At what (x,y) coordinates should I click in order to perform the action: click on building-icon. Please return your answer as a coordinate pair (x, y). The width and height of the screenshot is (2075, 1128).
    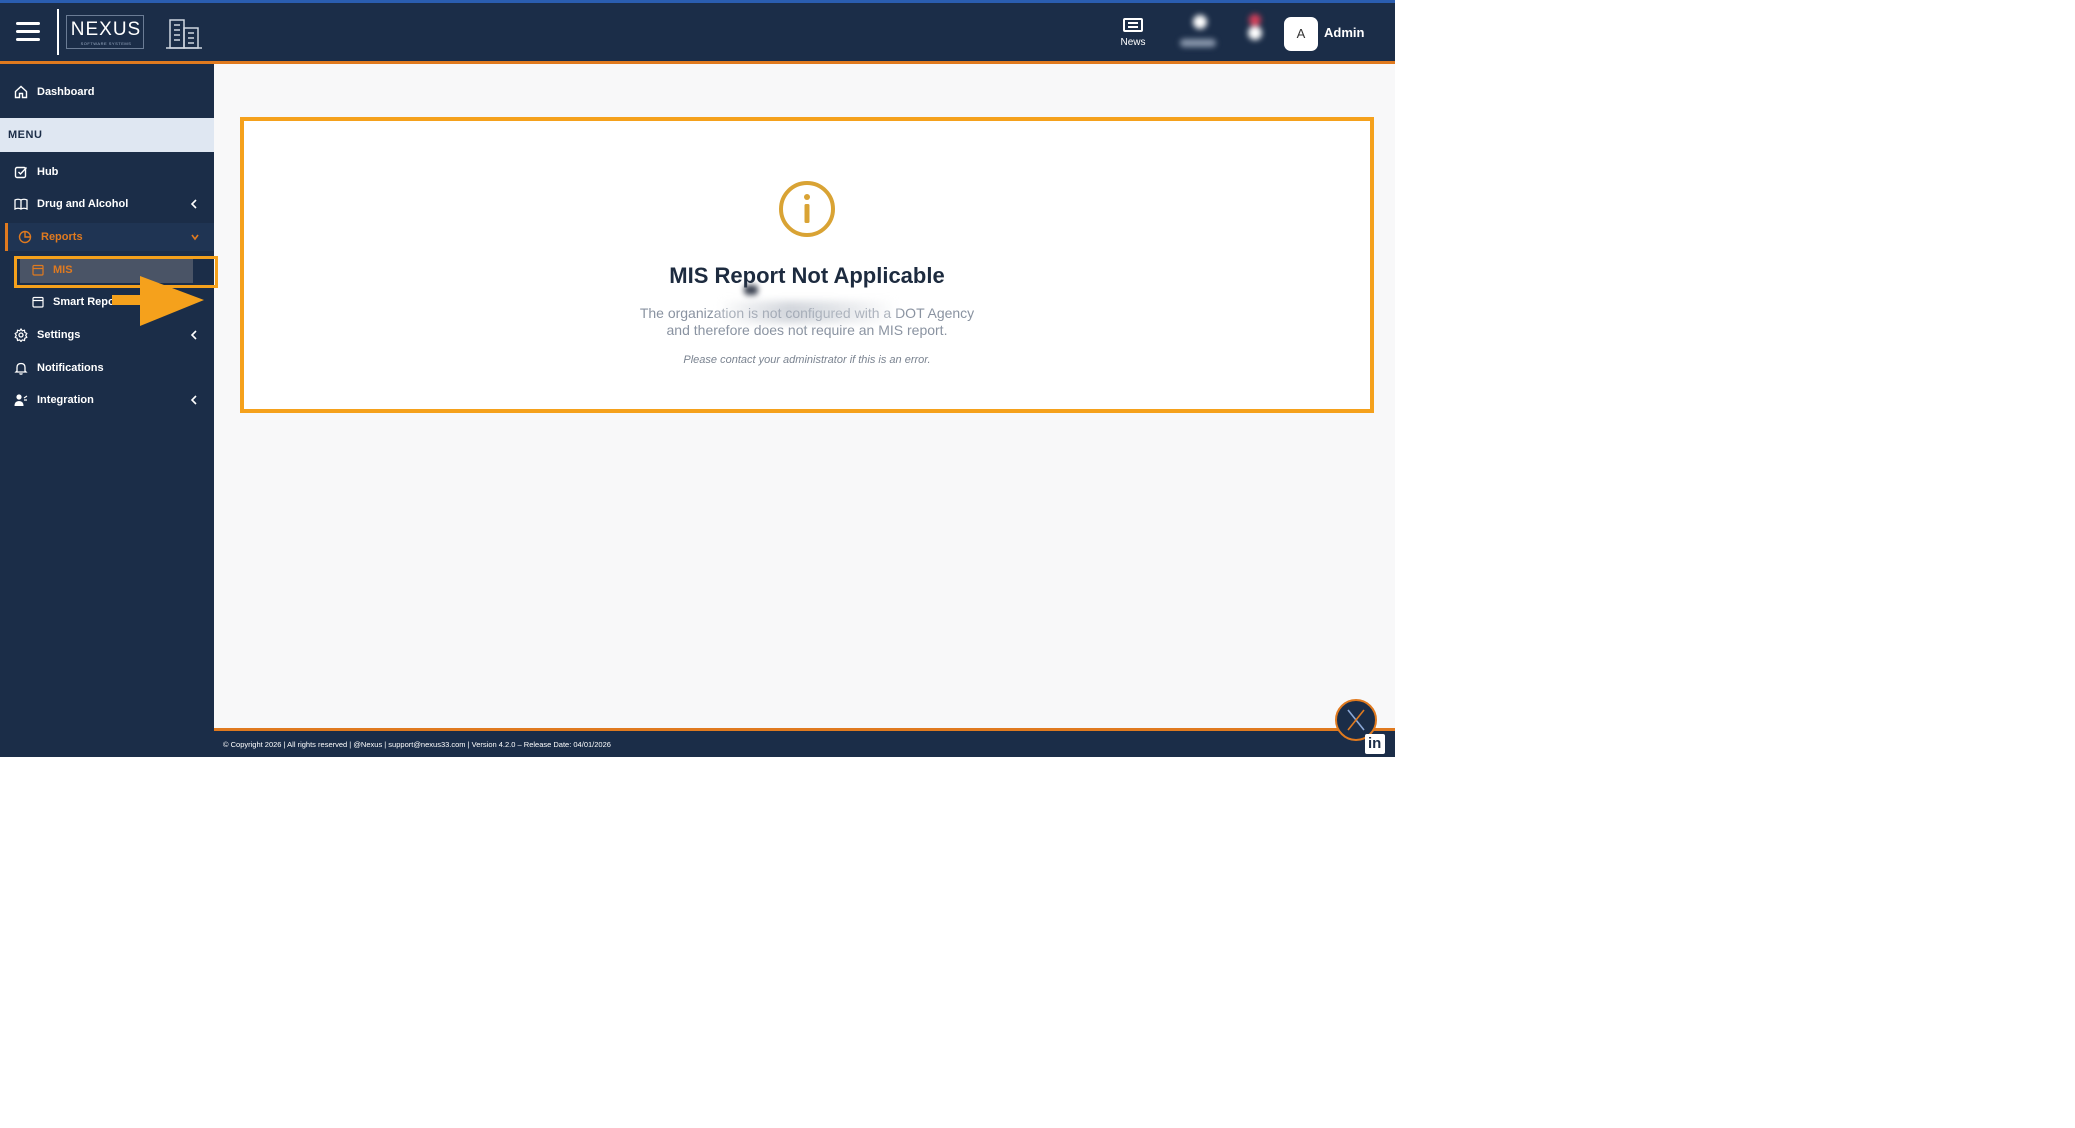
    Looking at the image, I should click on (184, 34).